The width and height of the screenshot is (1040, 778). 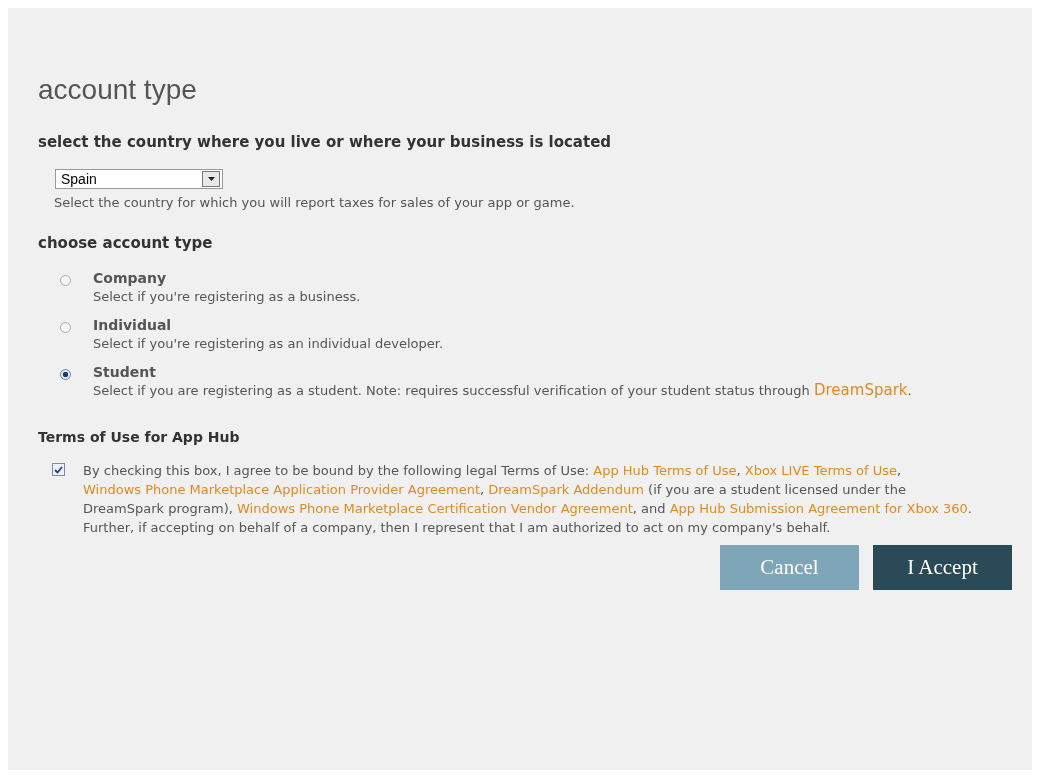 I want to click on option-label: Individual, so click(x=133, y=325).